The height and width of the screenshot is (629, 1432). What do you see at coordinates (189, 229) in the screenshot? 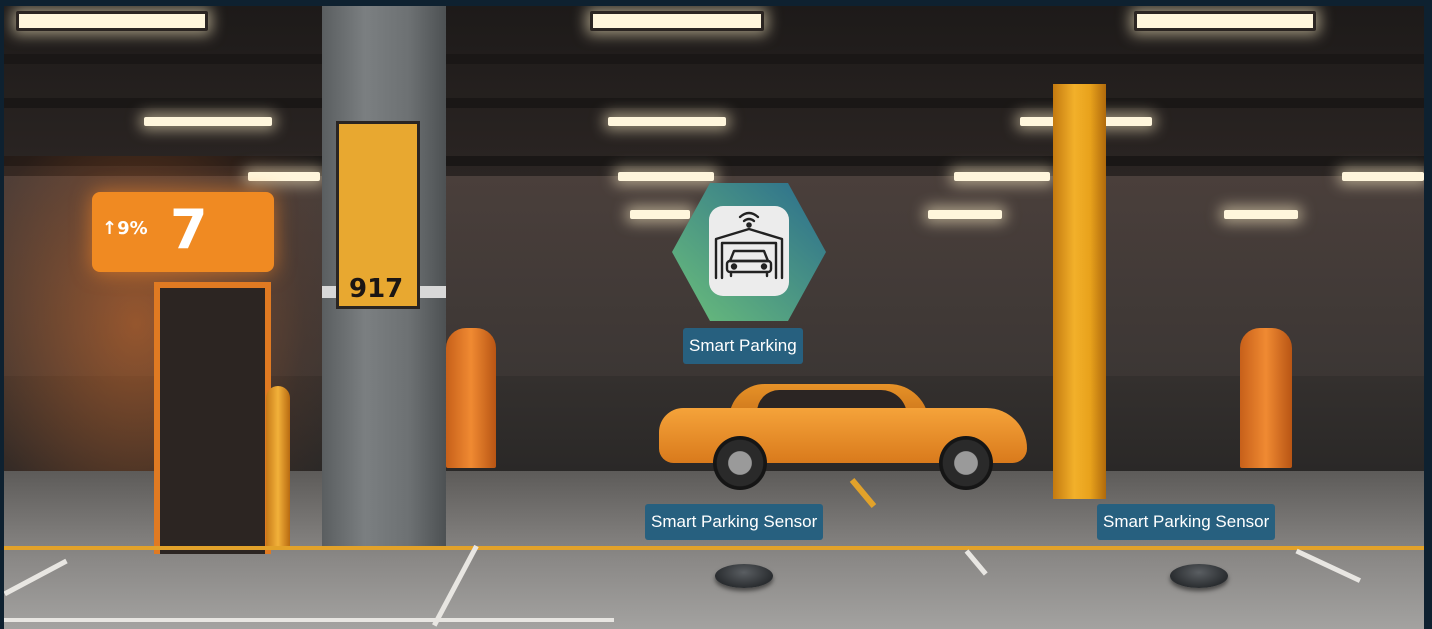
I see `sign-big-text: 7` at bounding box center [189, 229].